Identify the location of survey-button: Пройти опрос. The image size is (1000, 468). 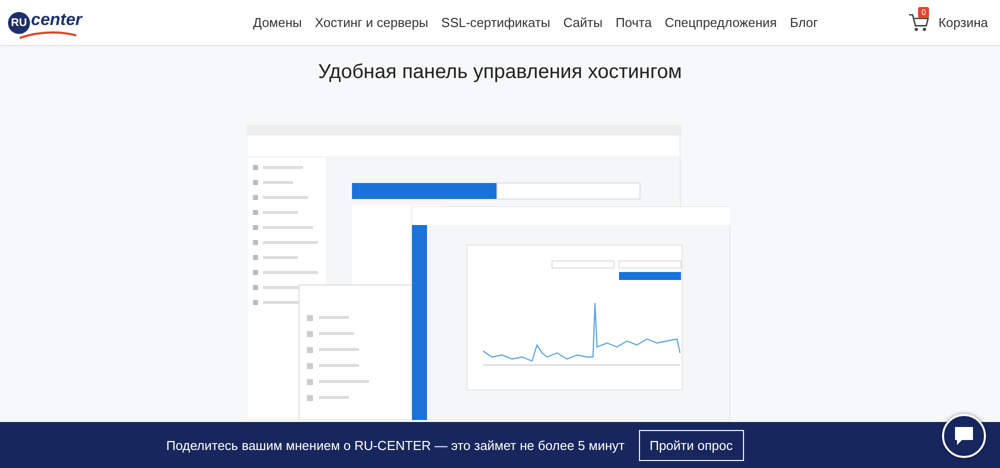
(691, 445).